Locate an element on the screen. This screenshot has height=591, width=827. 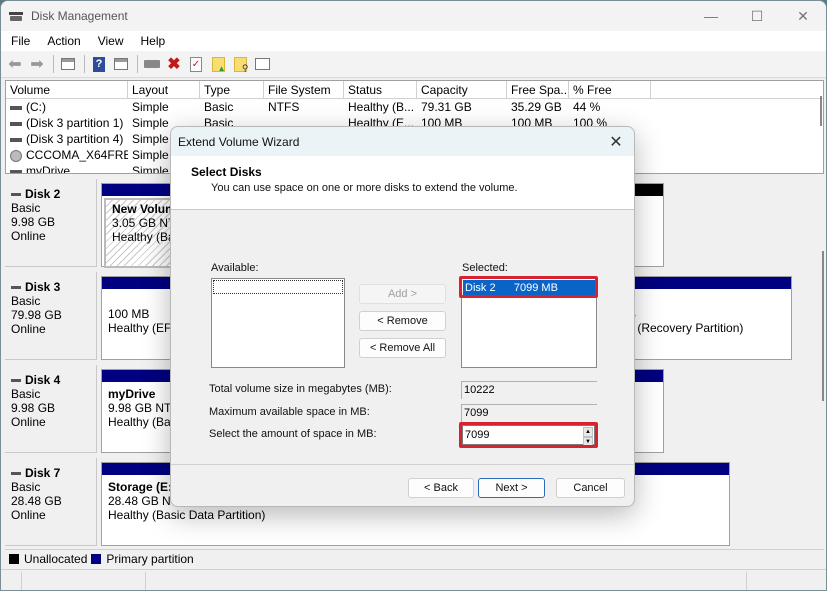
legend-primary: Primary partition is located at coordinates (150, 558).